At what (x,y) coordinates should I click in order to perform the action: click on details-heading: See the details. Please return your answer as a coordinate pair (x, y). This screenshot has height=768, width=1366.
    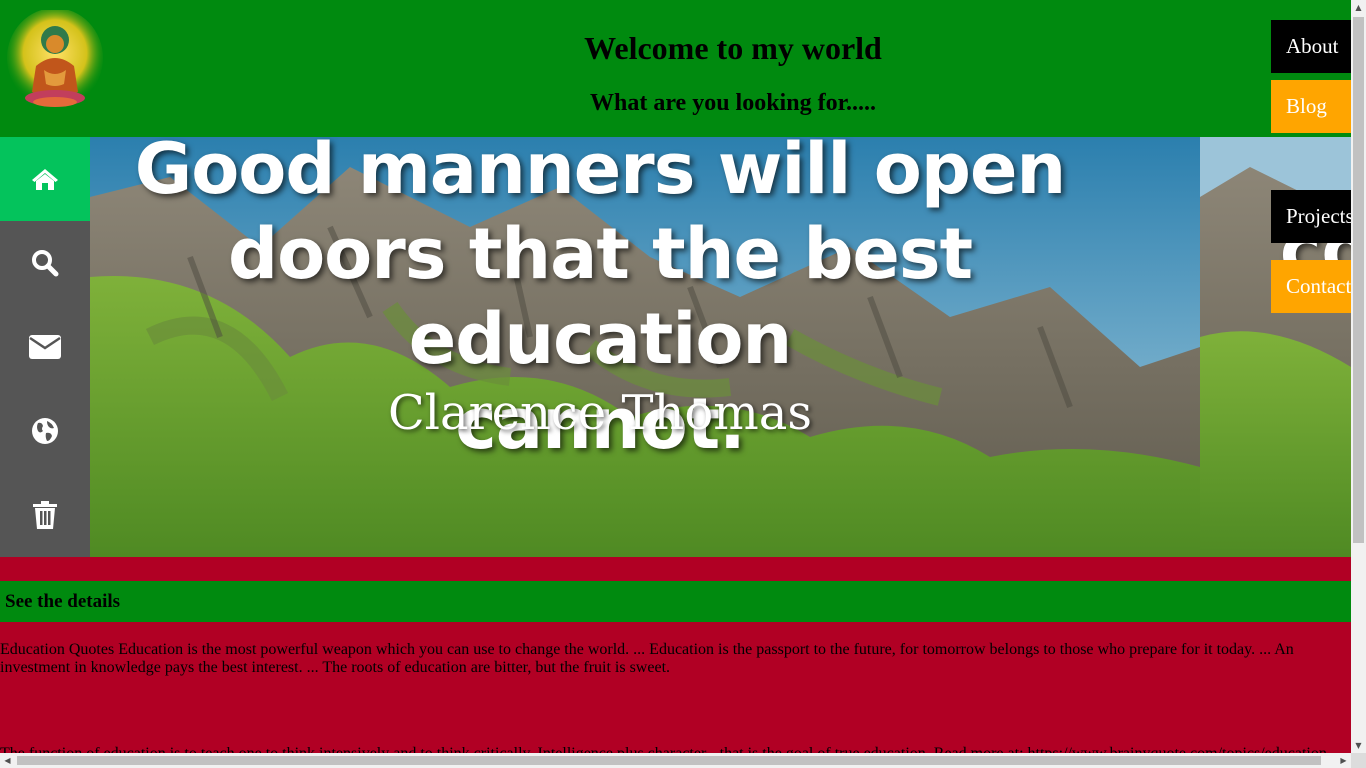
    Looking at the image, I should click on (63, 601).